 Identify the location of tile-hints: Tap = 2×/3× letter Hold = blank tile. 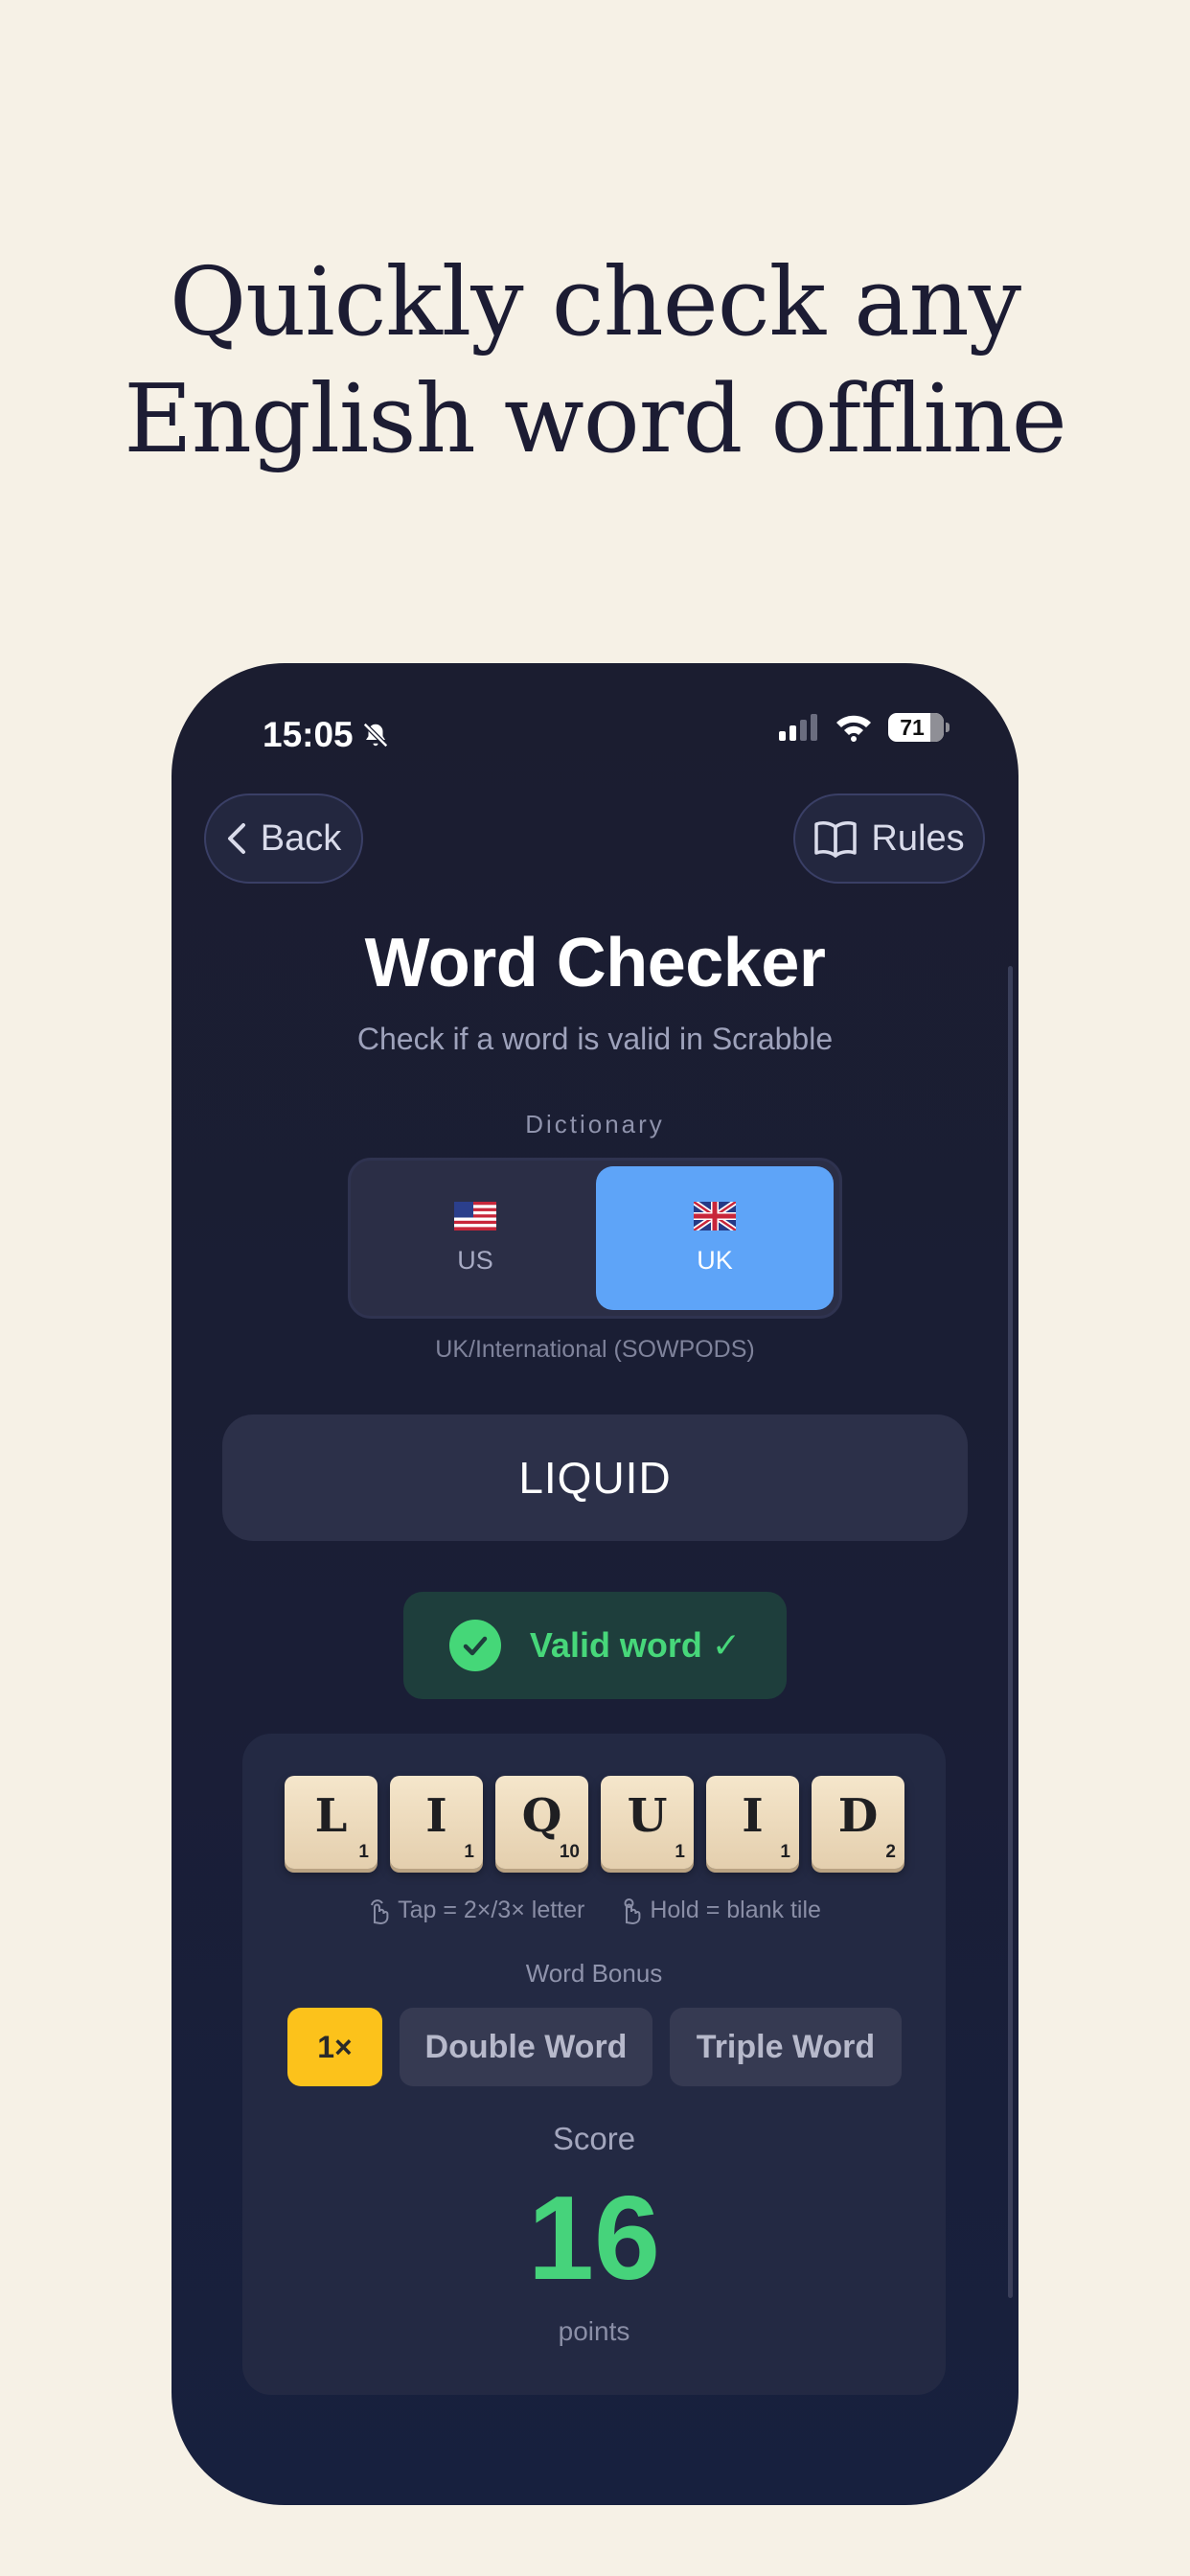
(594, 1910).